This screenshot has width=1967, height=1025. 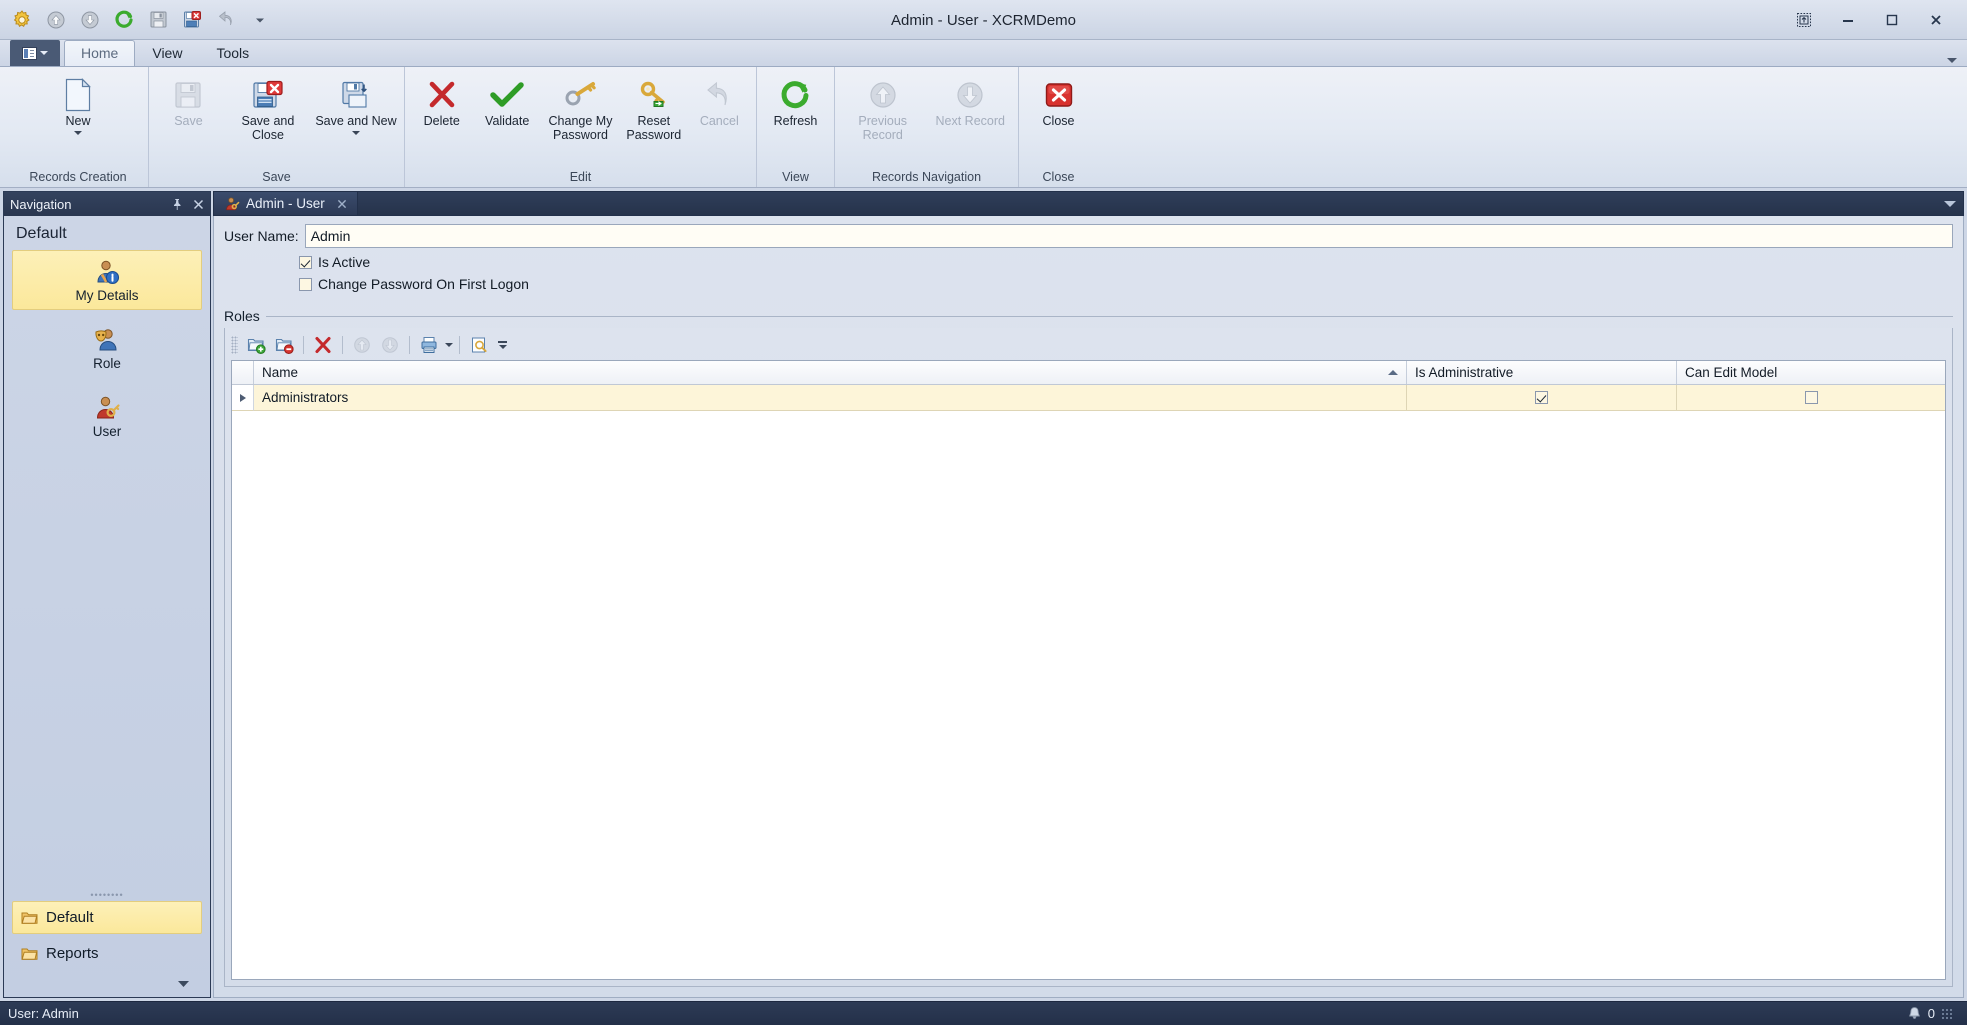 What do you see at coordinates (107, 416) in the screenshot?
I see `sidebar-item-user: User` at bounding box center [107, 416].